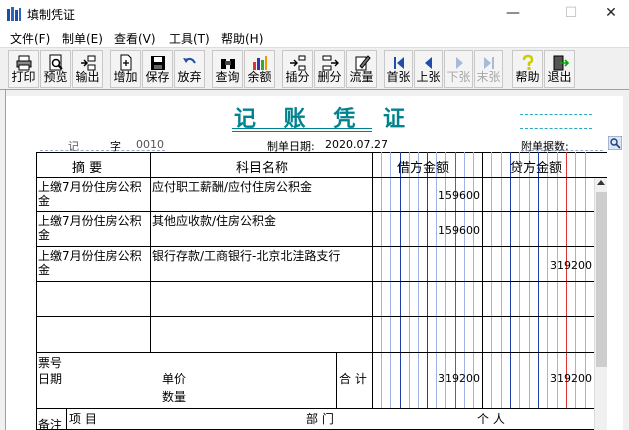  I want to click on minimize-button: —, so click(513, 13).